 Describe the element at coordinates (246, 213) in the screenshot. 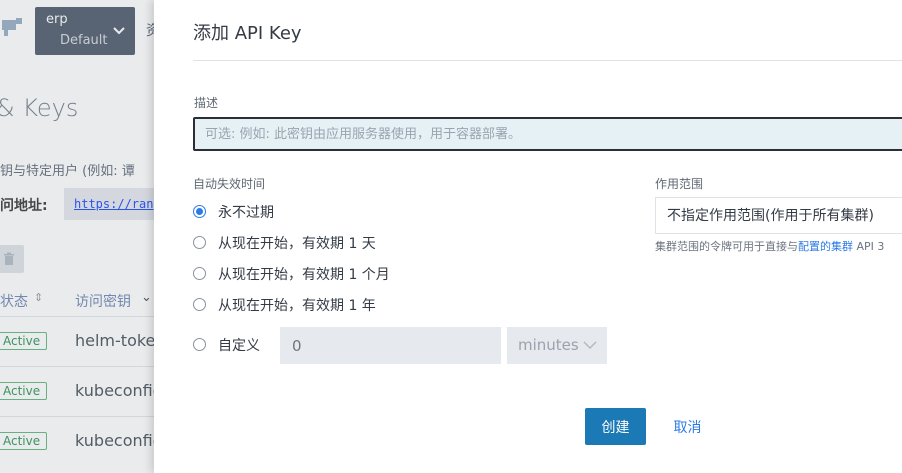

I see `radio-label: 永不过期` at that location.